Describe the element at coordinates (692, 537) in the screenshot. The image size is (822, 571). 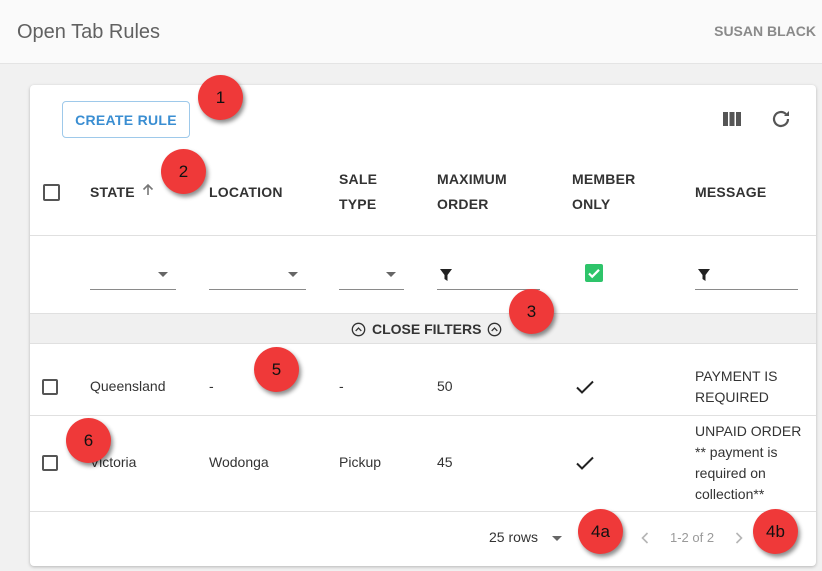
I see `pagination-range: 1-2 of 2` at that location.